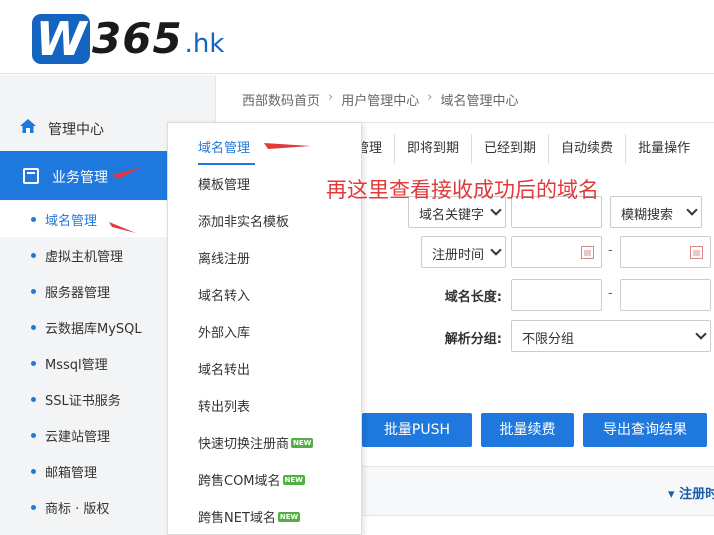  What do you see at coordinates (556, 295) in the screenshot?
I see `length-min-input` at bounding box center [556, 295].